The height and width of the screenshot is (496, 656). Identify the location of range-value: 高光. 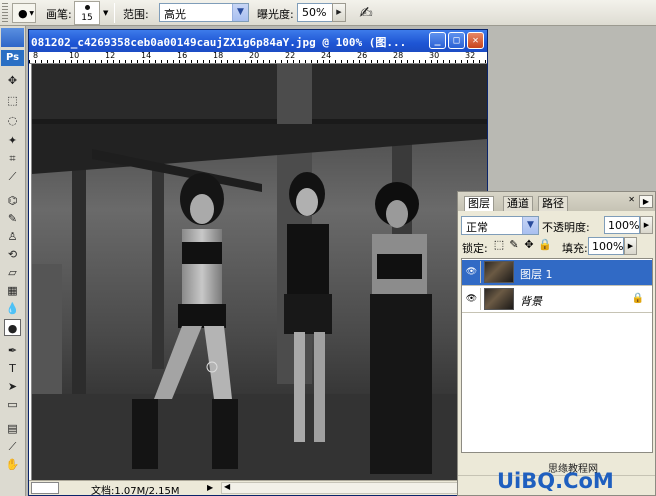
(175, 14).